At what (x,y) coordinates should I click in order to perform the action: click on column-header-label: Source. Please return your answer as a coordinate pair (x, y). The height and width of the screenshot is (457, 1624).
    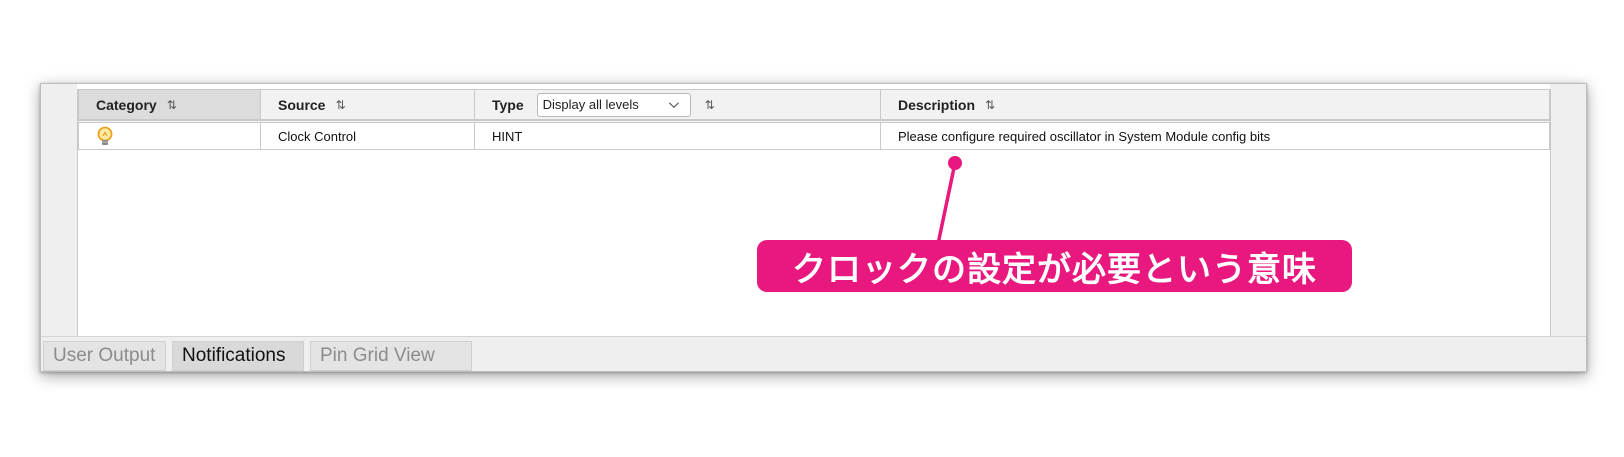
    Looking at the image, I should click on (302, 104).